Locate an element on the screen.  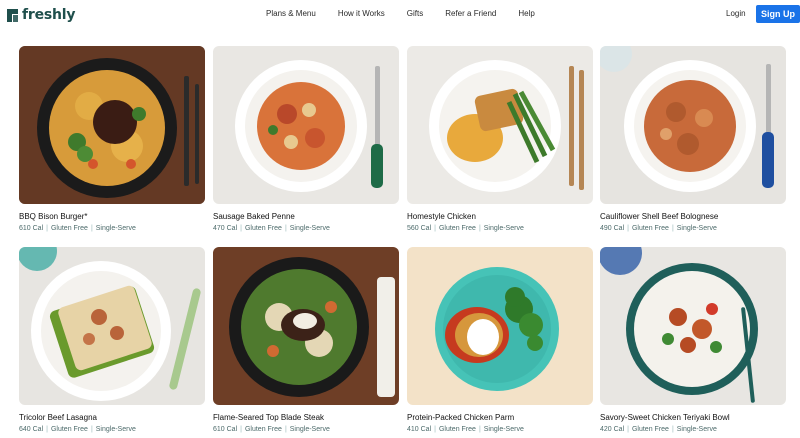
meal-meta: 410 Cal | Gluten Free | Single-Serve is located at coordinates (465, 429).